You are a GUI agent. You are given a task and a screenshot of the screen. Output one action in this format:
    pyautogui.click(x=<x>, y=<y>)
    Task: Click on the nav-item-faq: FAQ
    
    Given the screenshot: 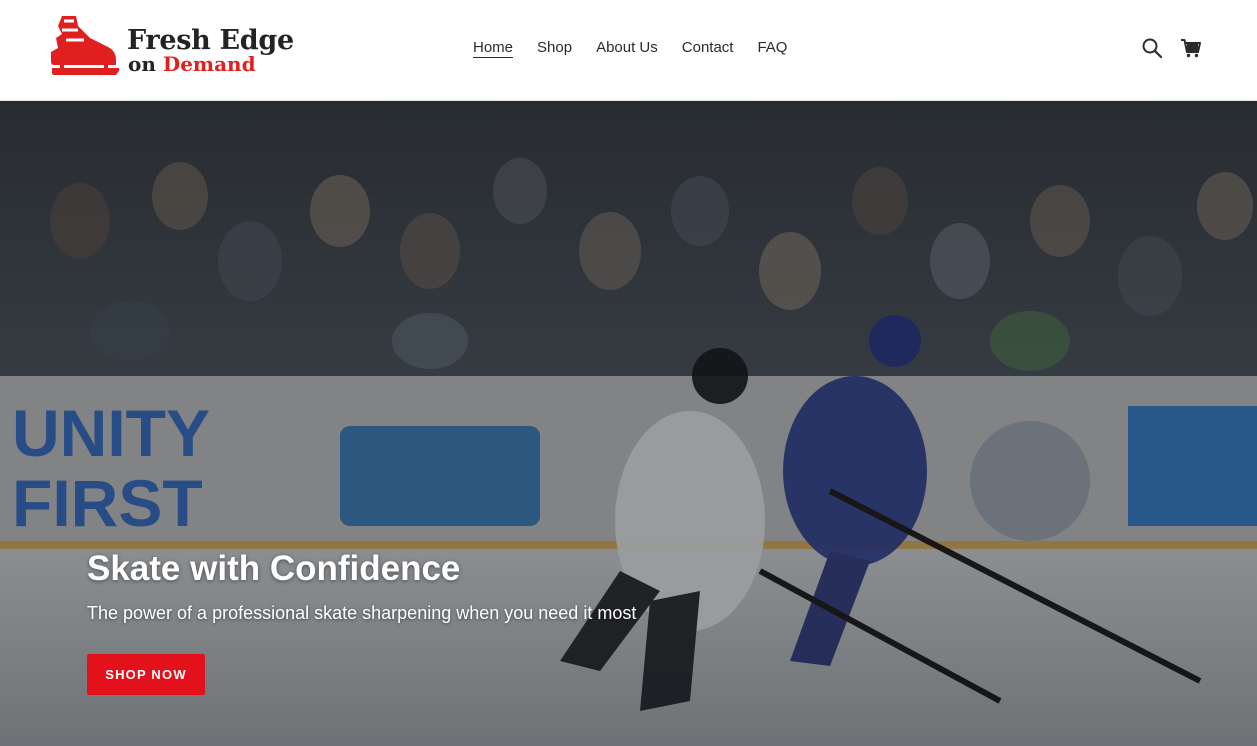 What is the action you would take?
    pyautogui.click(x=772, y=48)
    